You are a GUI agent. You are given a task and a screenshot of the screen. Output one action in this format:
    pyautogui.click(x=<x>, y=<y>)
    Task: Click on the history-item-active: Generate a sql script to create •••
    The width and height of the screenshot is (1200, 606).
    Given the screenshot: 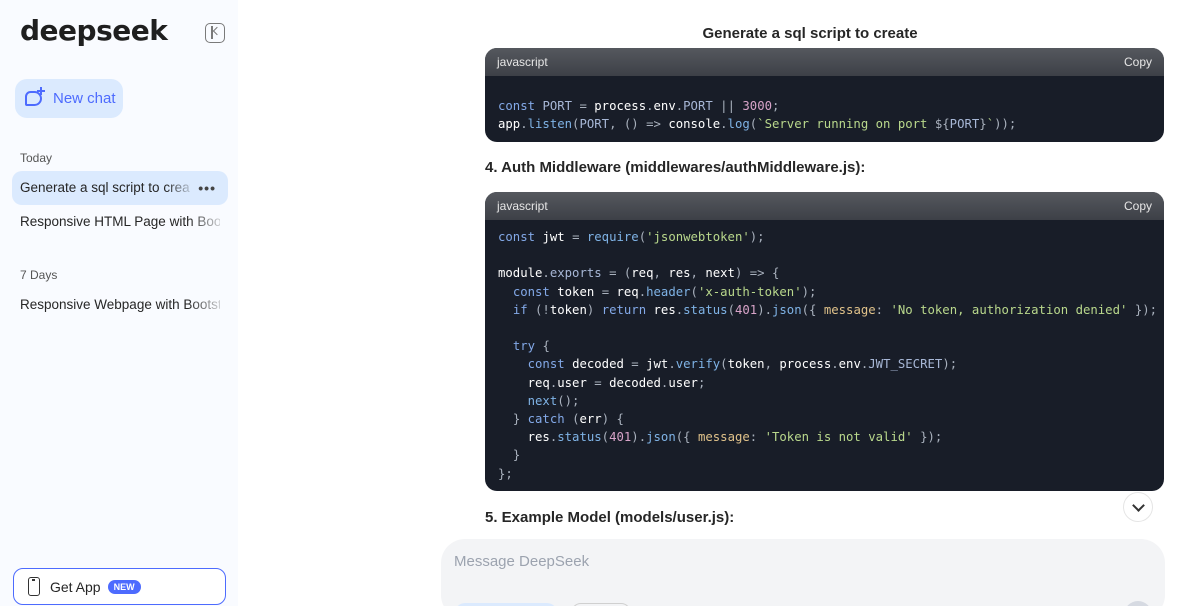 What is the action you would take?
    pyautogui.click(x=120, y=188)
    